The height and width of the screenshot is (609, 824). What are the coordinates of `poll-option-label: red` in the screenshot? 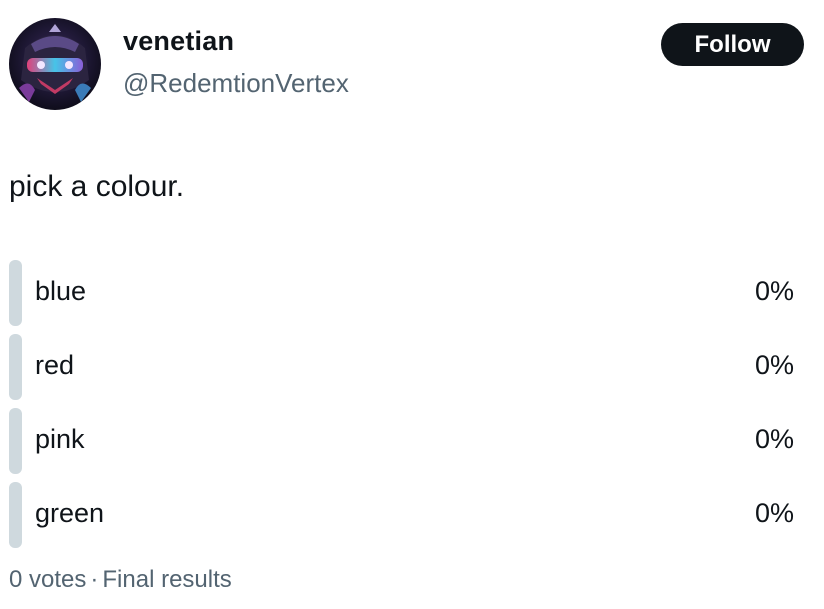 It's located at (55, 365).